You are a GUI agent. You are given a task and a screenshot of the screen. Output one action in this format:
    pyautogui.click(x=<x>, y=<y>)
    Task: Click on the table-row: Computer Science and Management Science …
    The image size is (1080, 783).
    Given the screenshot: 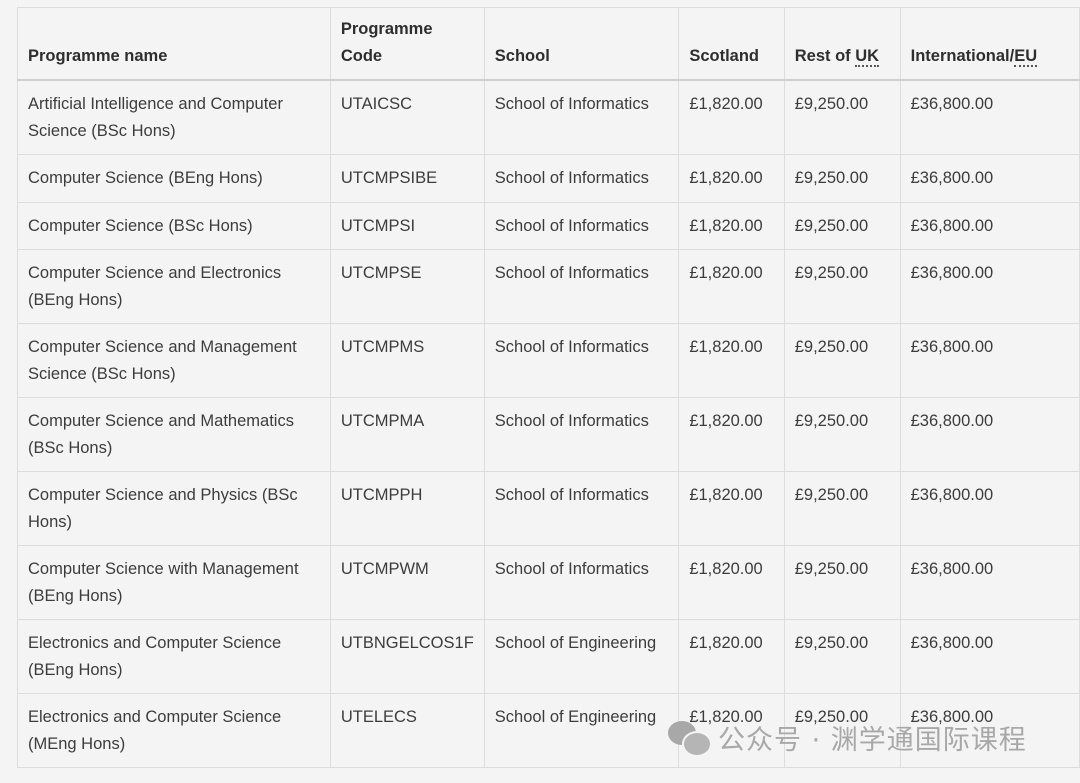 What is the action you would take?
    pyautogui.click(x=548, y=360)
    